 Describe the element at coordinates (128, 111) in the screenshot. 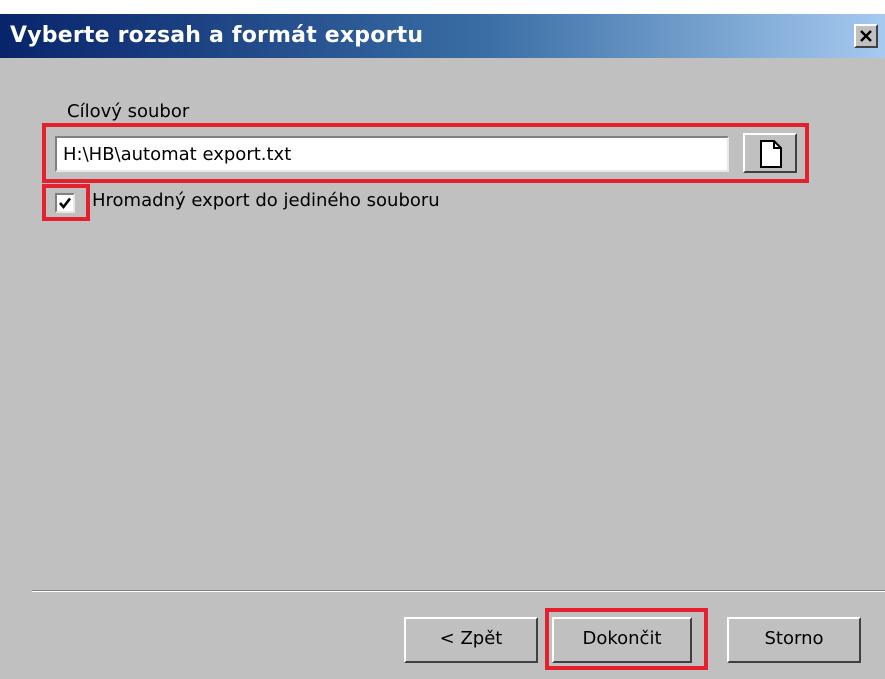

I see `target-file-label: Cílový soubor` at that location.